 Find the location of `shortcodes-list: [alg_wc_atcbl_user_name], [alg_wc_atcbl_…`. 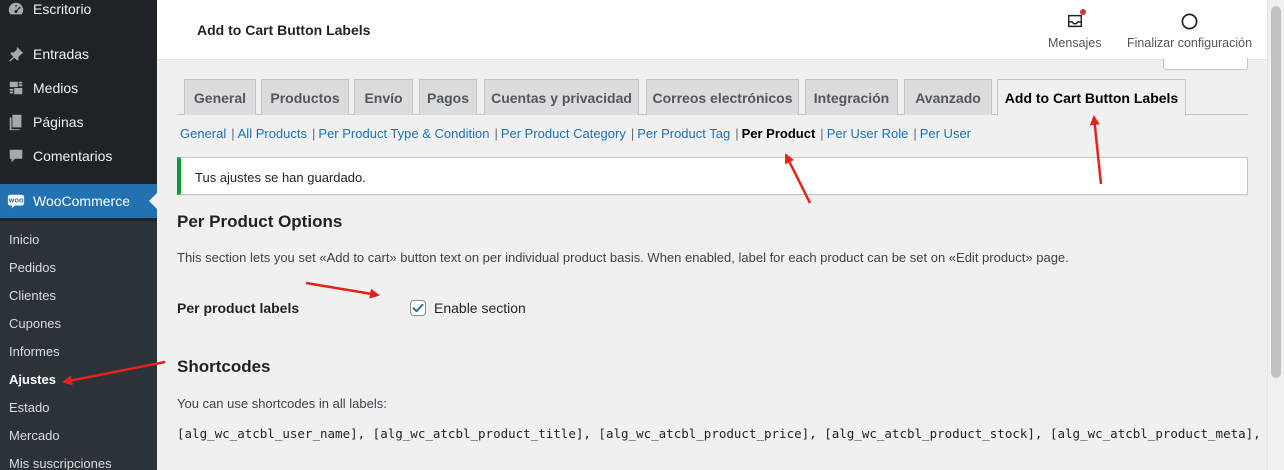

shortcodes-list: [alg_wc_atcbl_user_name], [alg_wc_atcbl_… is located at coordinates (719, 433).